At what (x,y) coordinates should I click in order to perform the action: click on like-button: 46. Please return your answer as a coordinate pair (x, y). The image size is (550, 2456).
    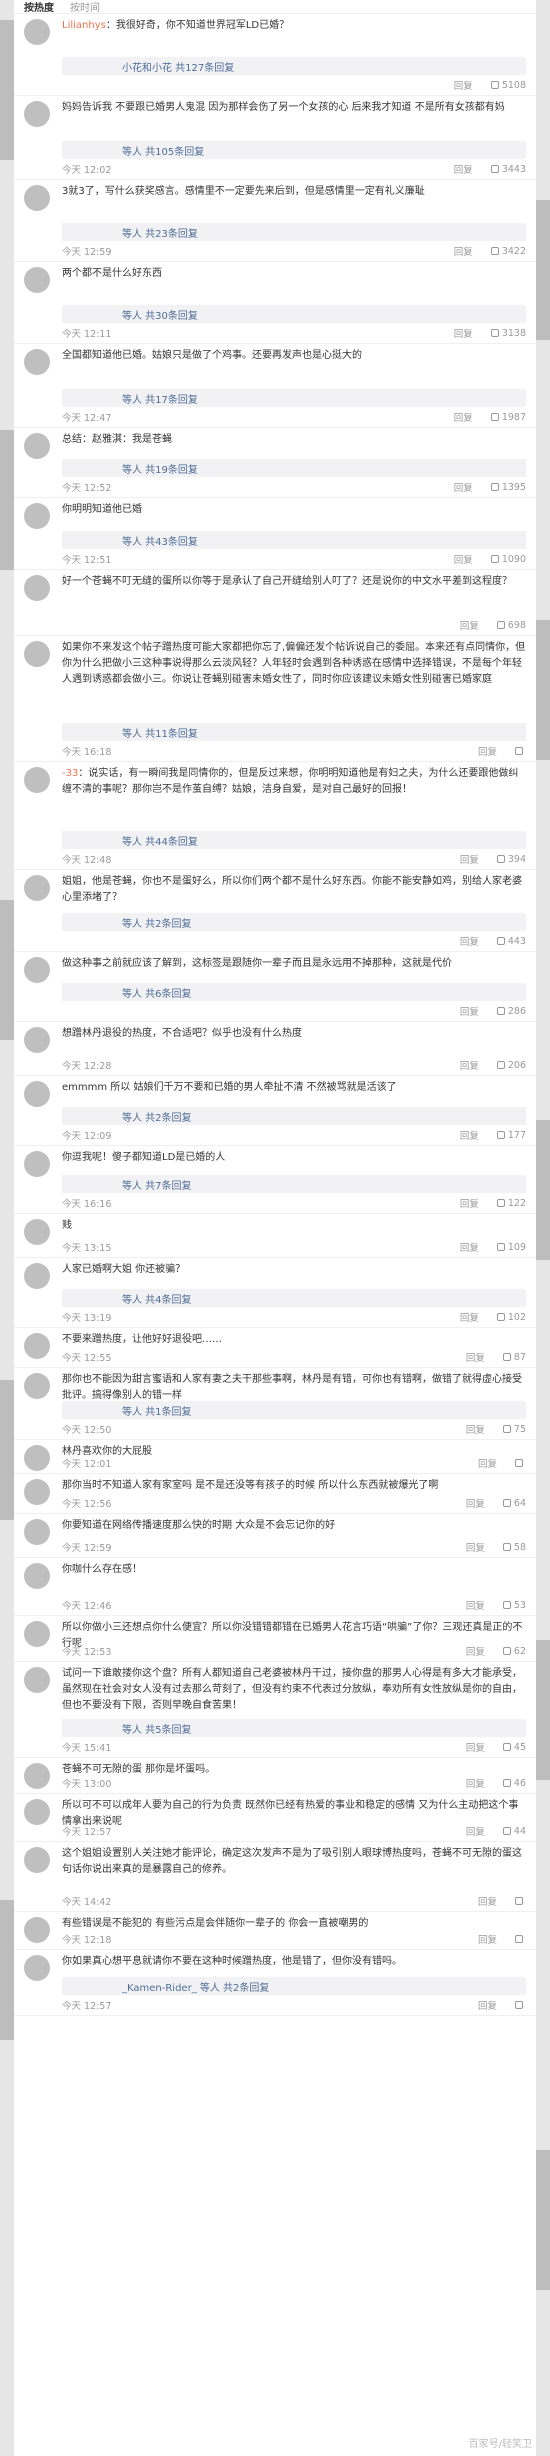
    Looking at the image, I should click on (514, 1783).